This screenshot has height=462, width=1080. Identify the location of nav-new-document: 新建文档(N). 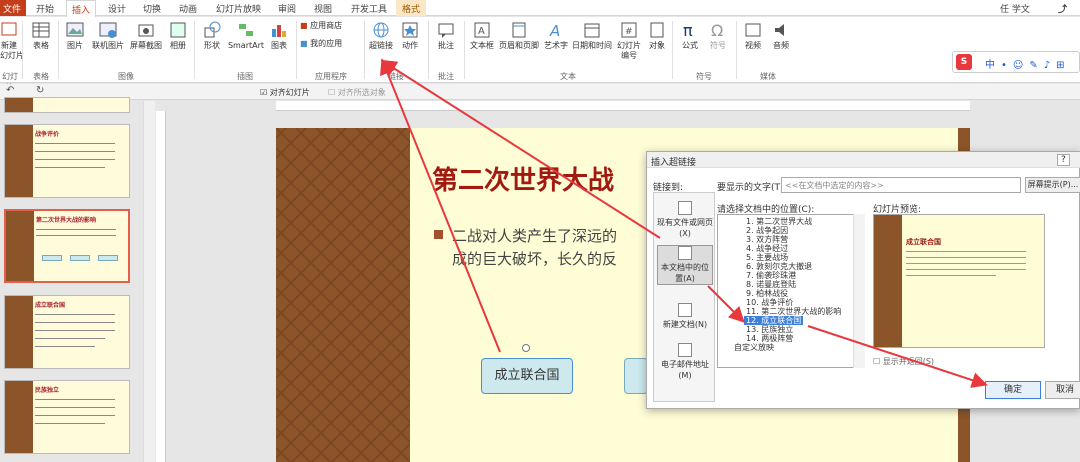
(685, 316).